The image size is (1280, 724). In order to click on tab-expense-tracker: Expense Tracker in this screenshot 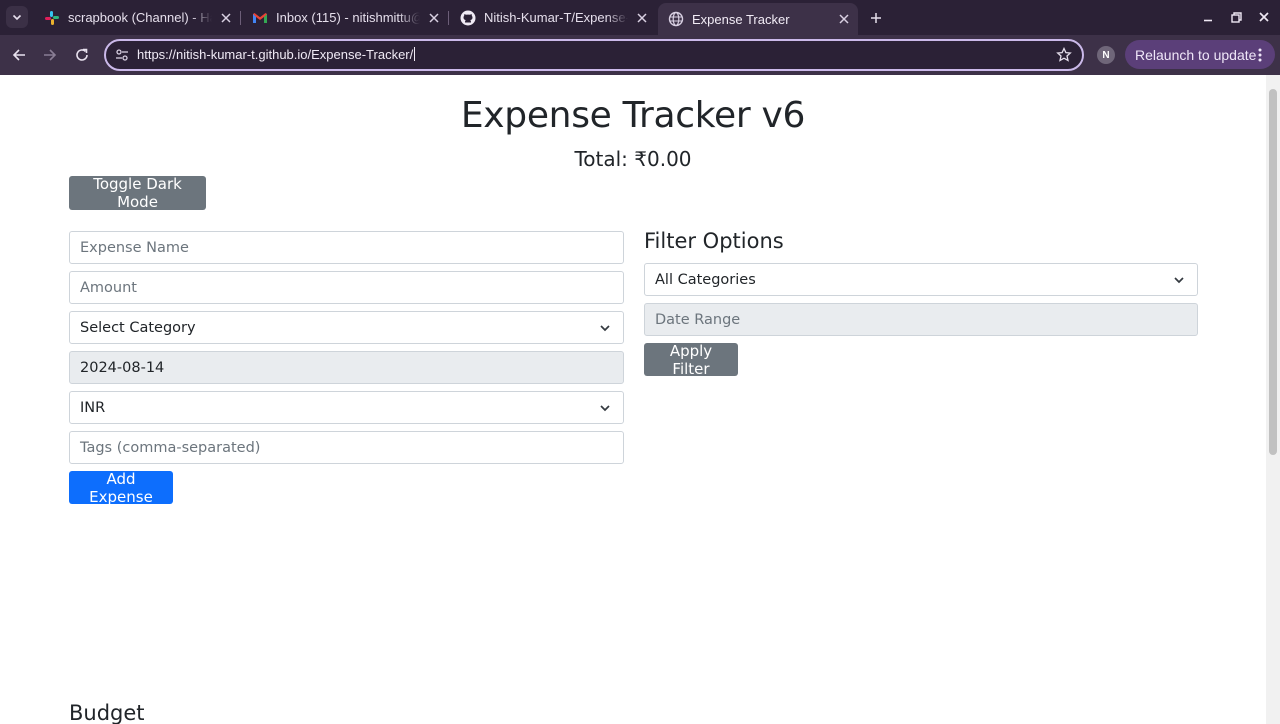, I will do `click(758, 19)`.